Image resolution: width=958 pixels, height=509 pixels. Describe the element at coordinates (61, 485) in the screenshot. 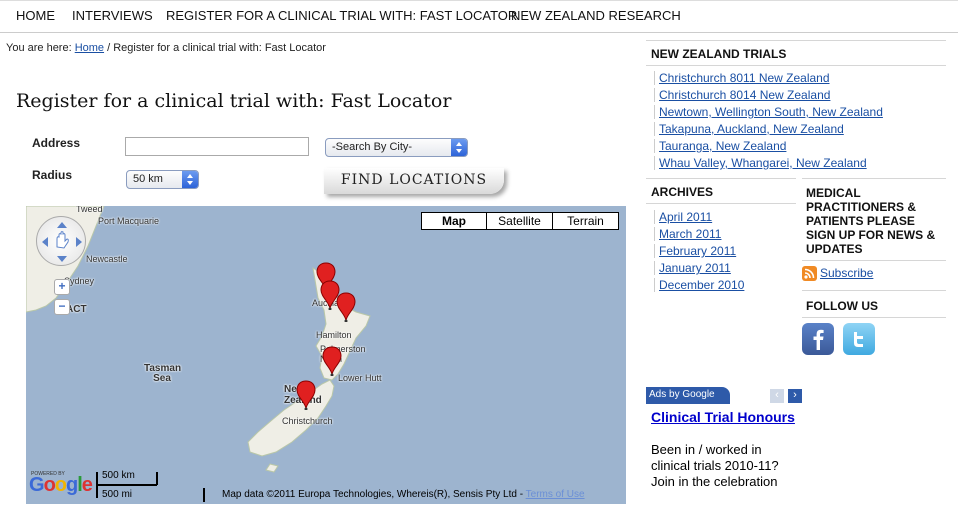

I see `google-logo: Google` at that location.